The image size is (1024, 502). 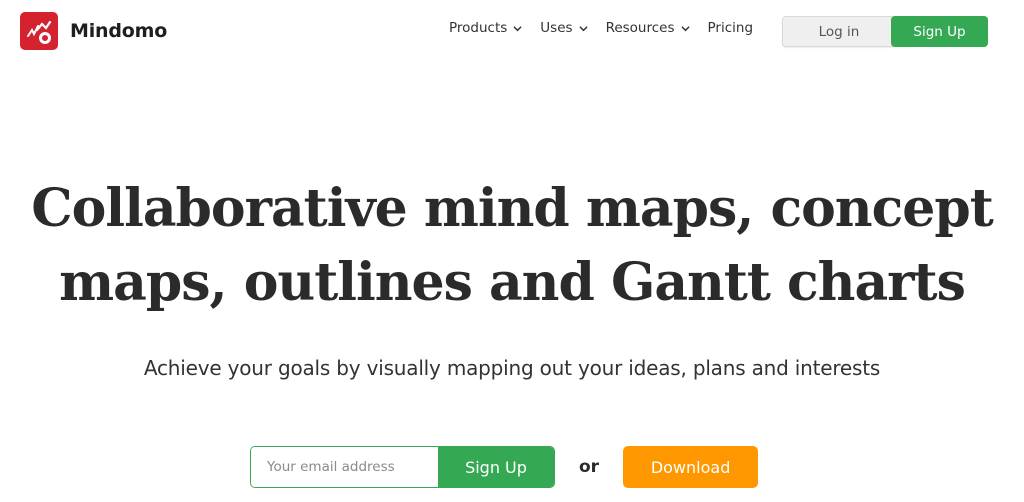 What do you see at coordinates (478, 28) in the screenshot?
I see `nav-products-label: Products` at bounding box center [478, 28].